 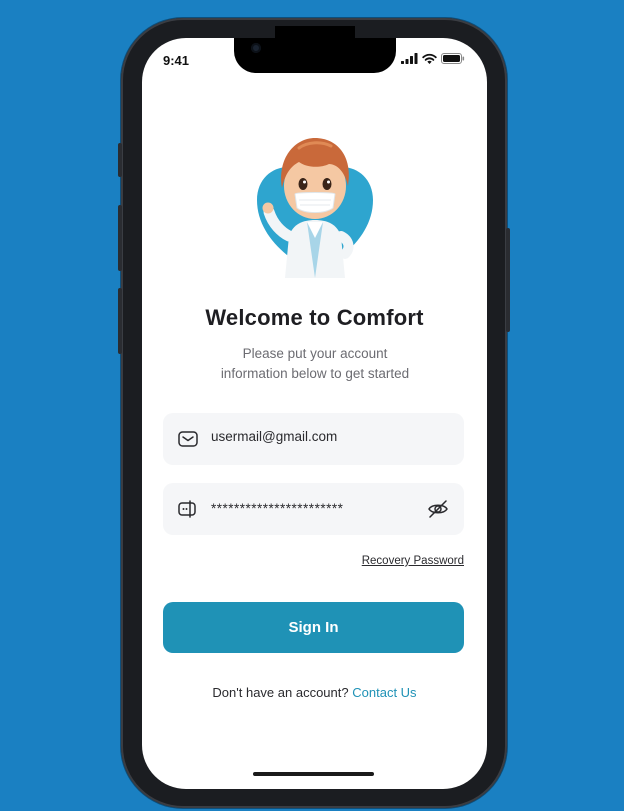 What do you see at coordinates (256, 48) in the screenshot?
I see `camera-icon` at bounding box center [256, 48].